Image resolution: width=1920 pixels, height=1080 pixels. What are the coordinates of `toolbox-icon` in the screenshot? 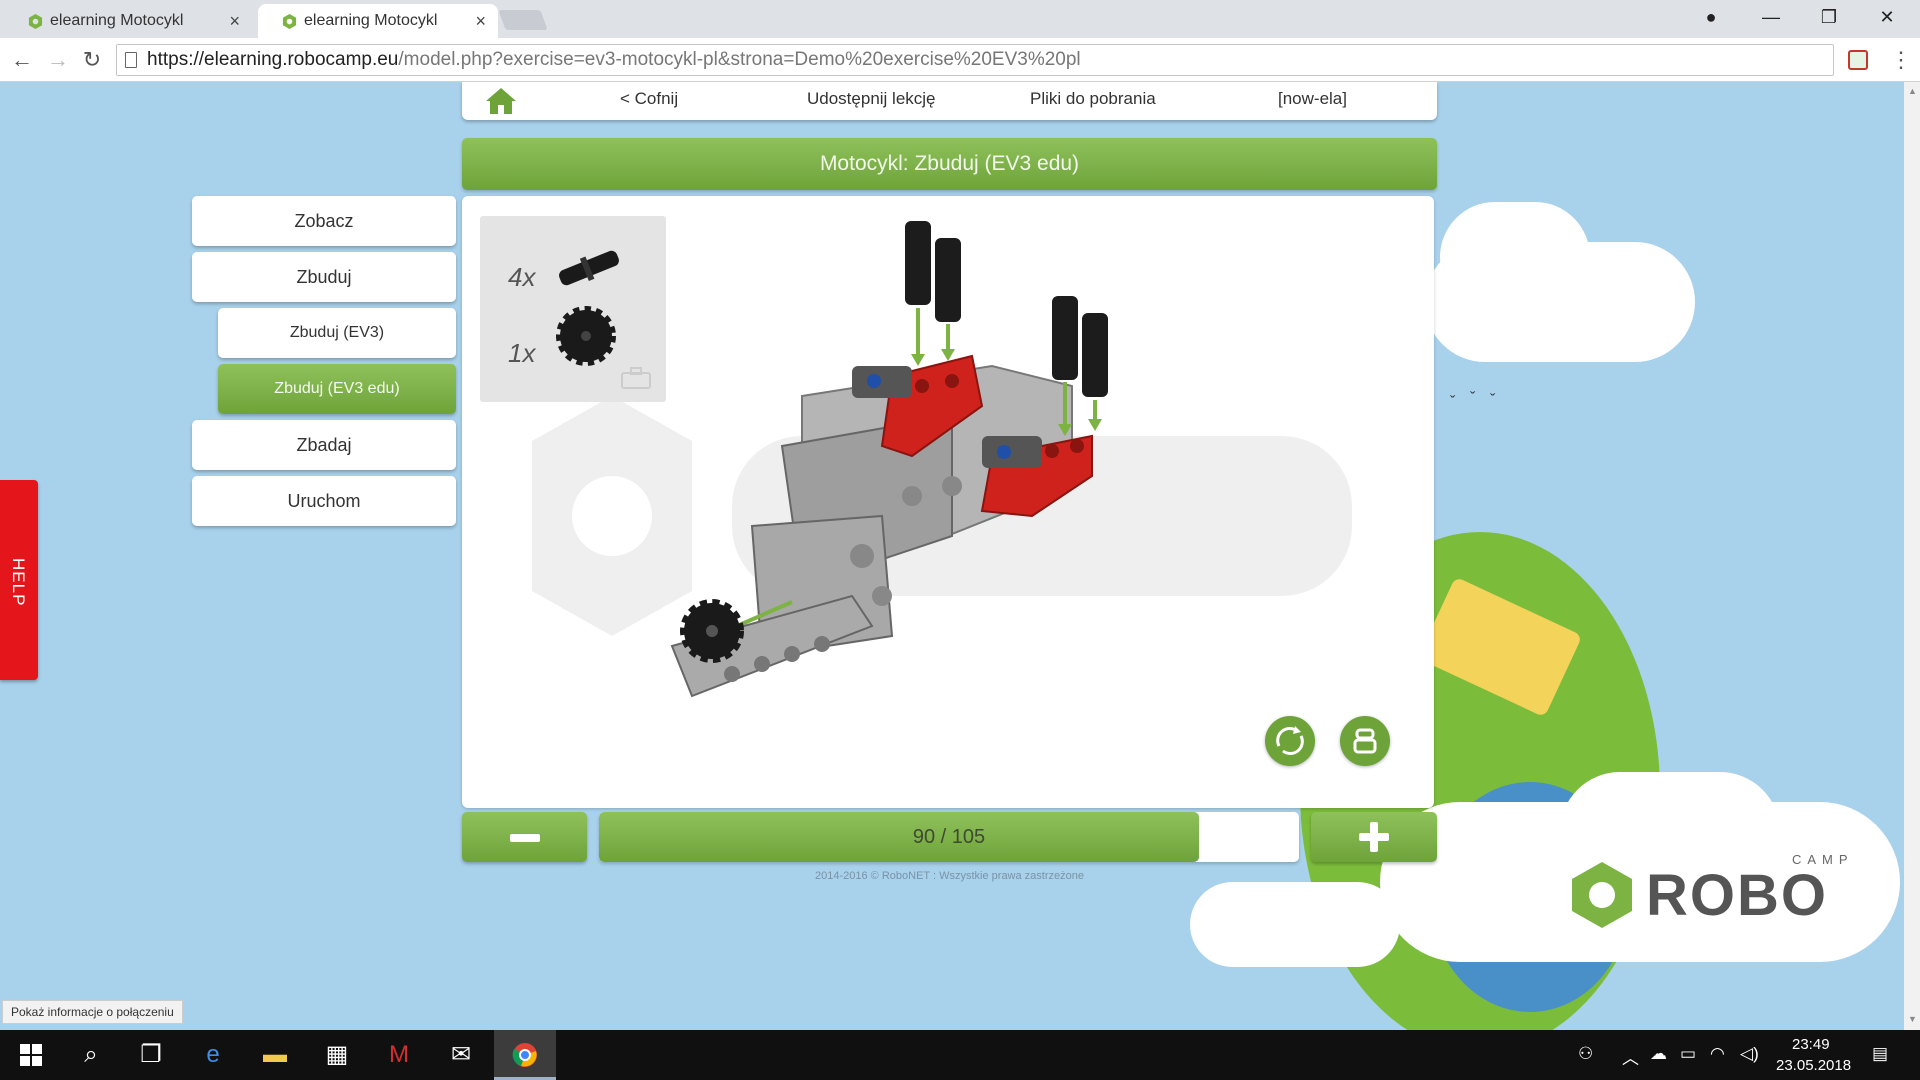 It's located at (636, 378).